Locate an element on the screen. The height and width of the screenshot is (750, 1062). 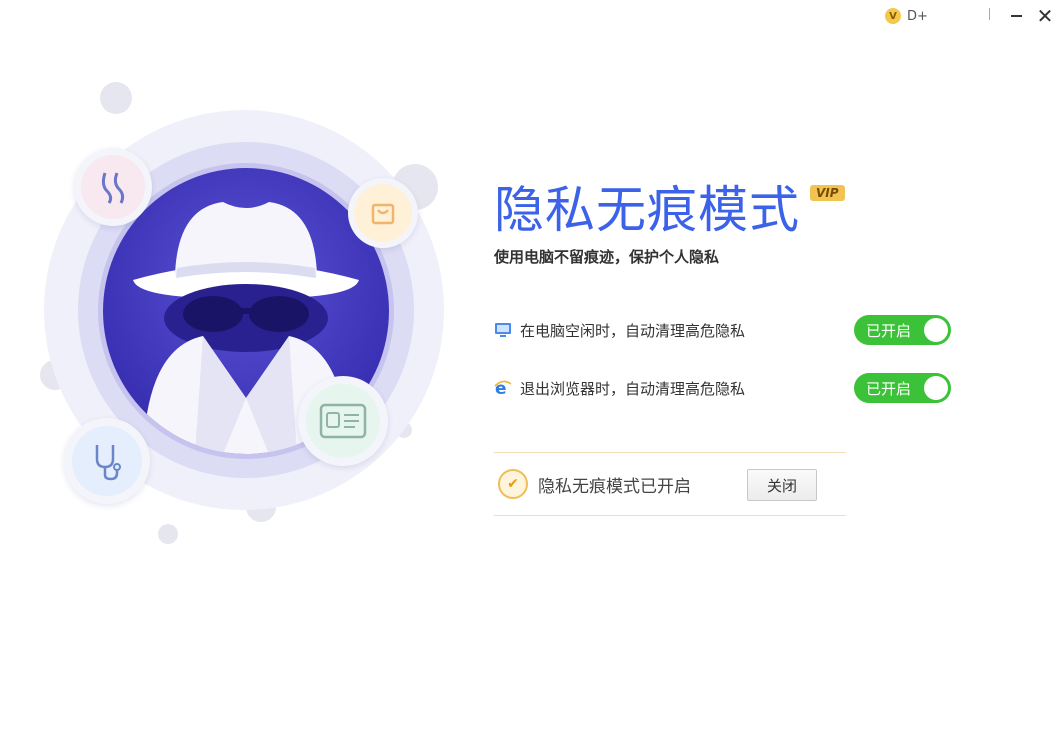
setting-row-idle: 在电脑空闲时，自动清理高危隐私 已开启 is located at coordinates (724, 330).